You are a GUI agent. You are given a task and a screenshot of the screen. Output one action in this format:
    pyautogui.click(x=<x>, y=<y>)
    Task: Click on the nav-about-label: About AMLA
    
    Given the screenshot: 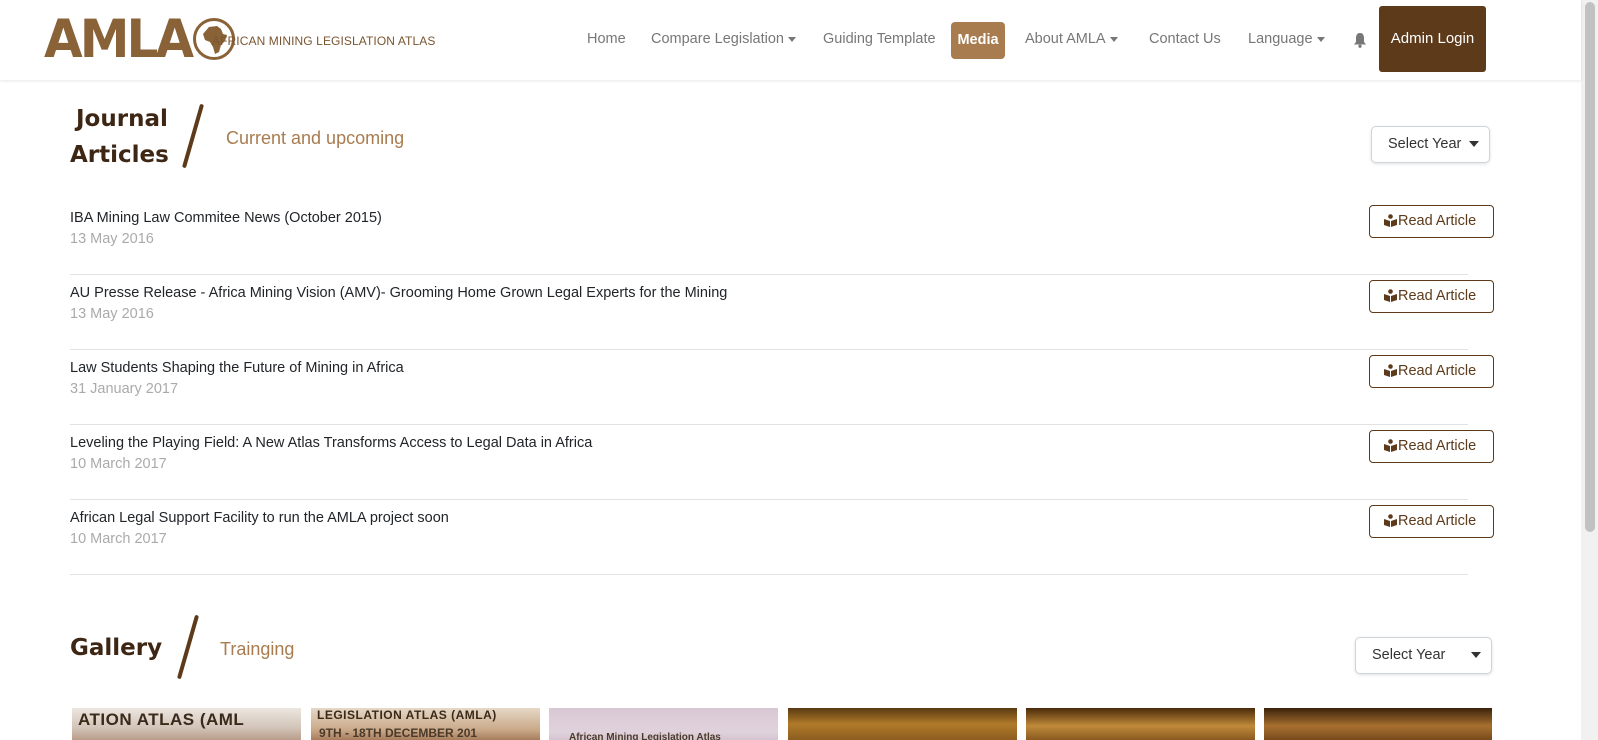 What is the action you would take?
    pyautogui.click(x=1065, y=39)
    